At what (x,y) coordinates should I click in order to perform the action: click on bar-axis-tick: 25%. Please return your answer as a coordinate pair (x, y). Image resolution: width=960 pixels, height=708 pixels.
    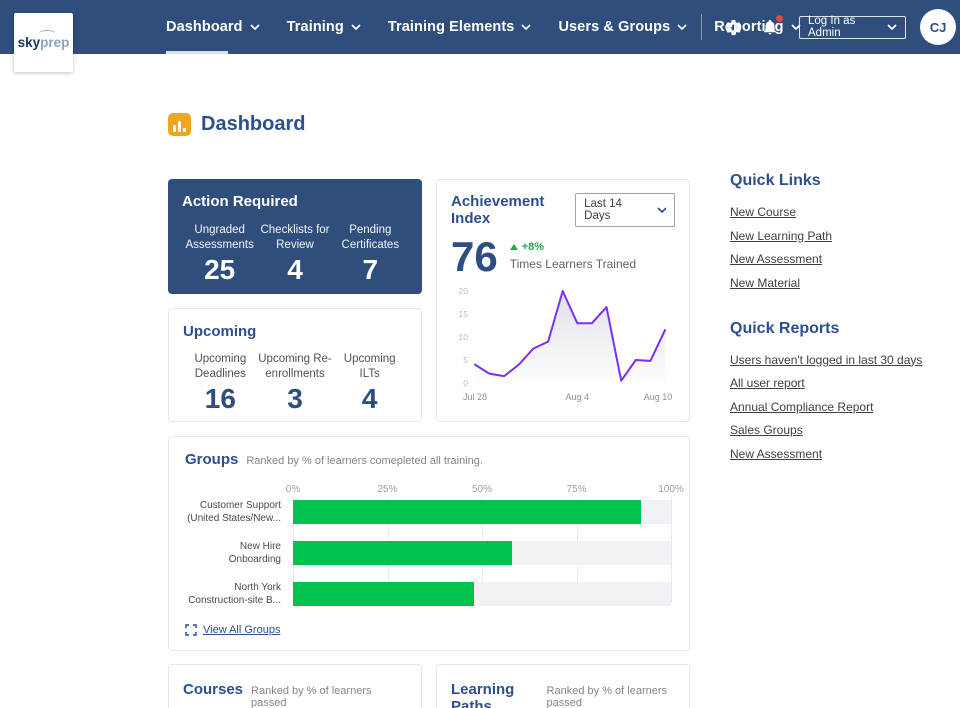
    Looking at the image, I should click on (387, 489).